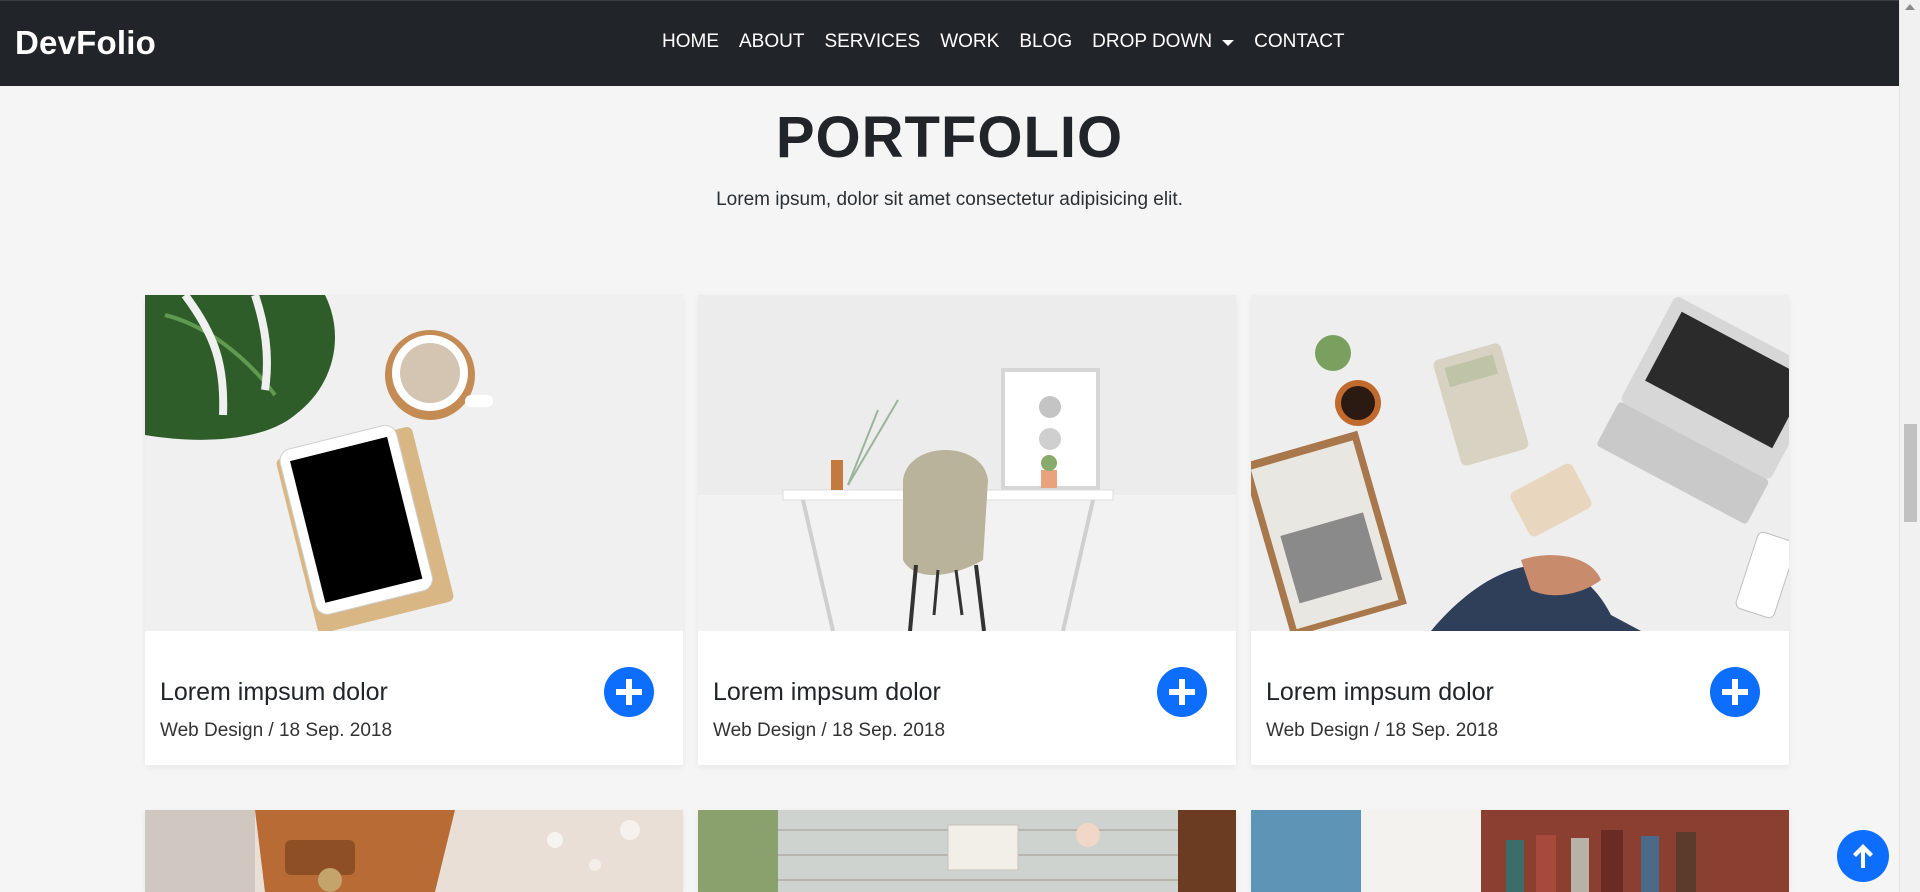 This screenshot has width=1920, height=892. I want to click on nav-dropdown: DROP DOWN, so click(1163, 42).